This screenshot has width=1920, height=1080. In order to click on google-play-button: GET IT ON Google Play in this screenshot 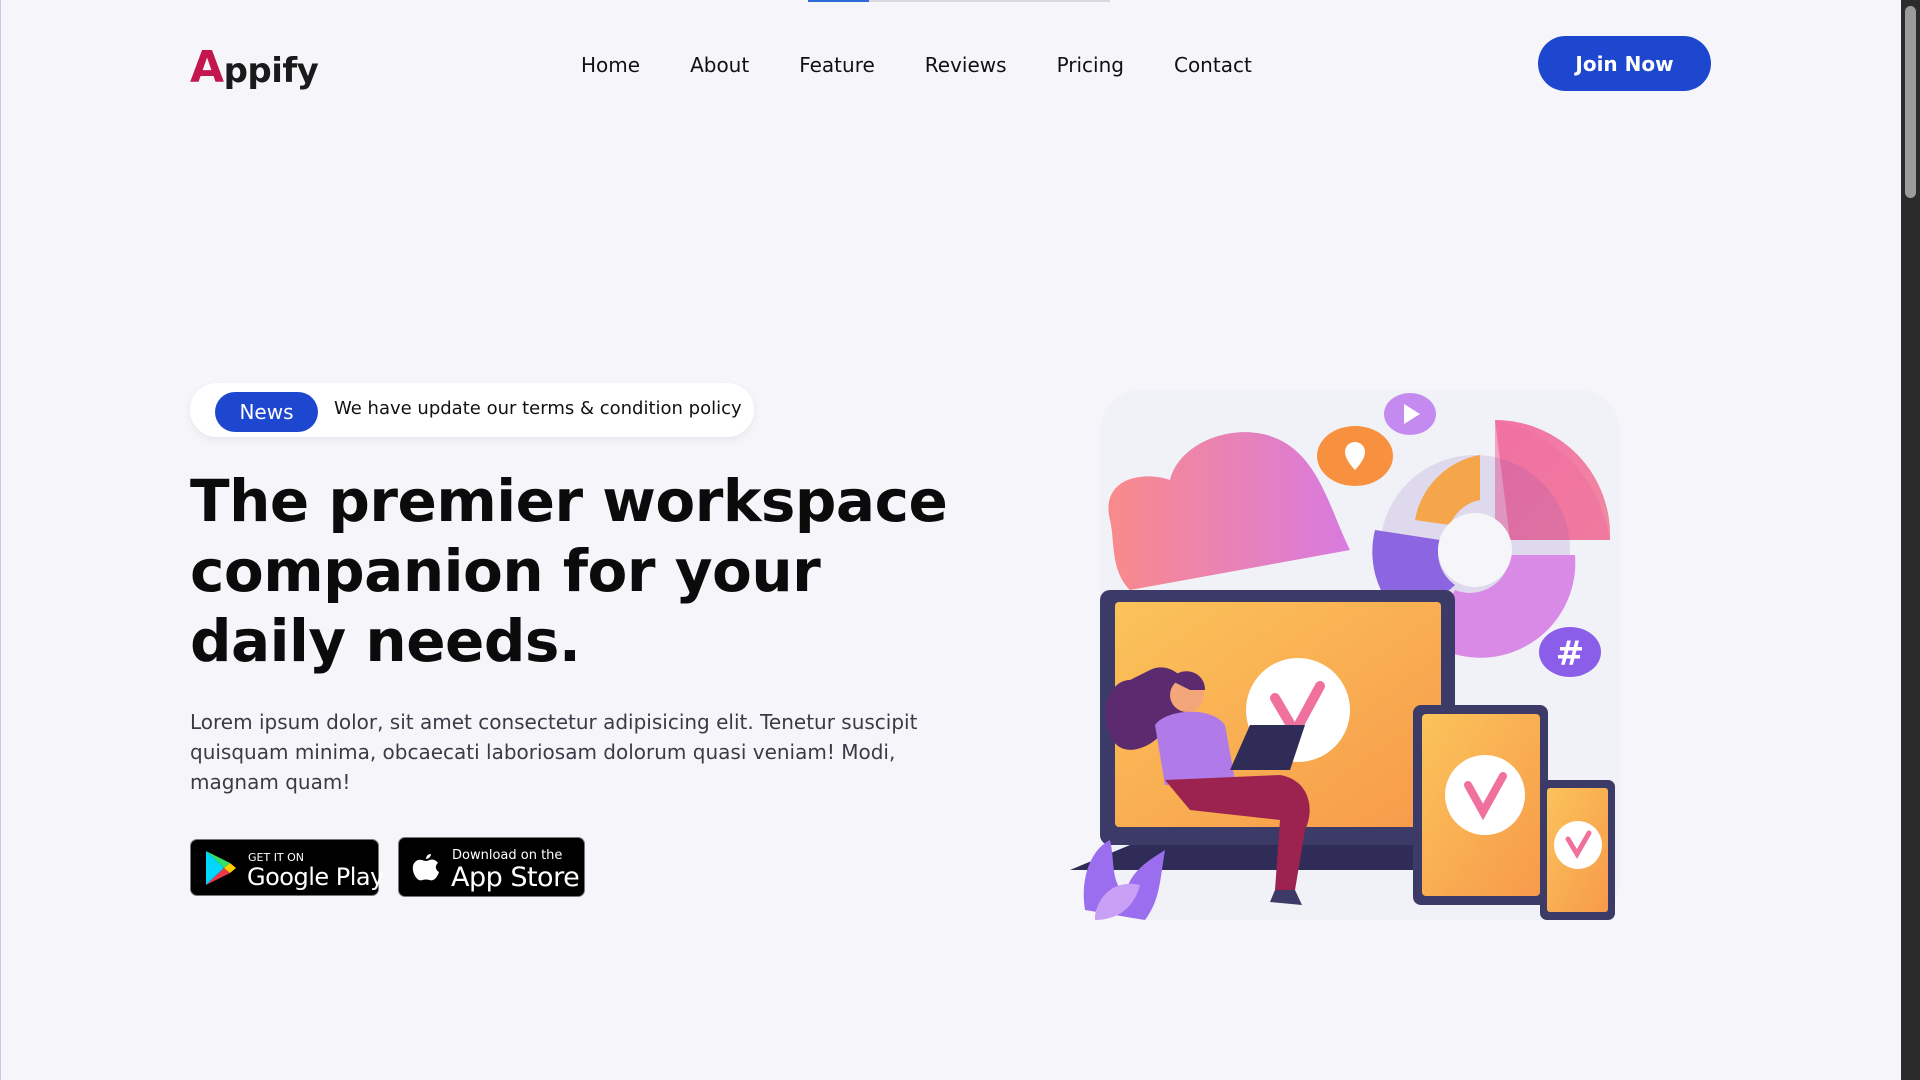, I will do `click(287, 867)`.